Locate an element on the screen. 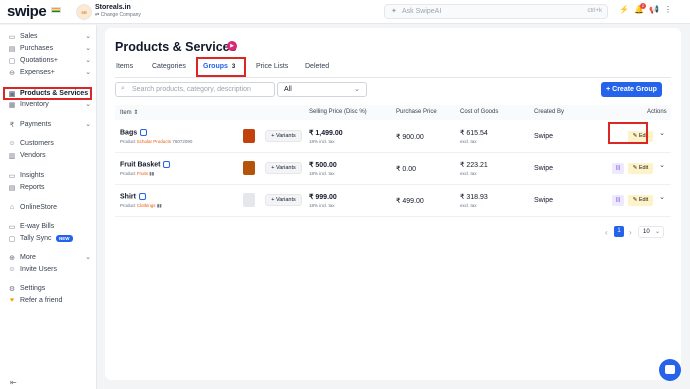  company-name: Storeals.in is located at coordinates (113, 7).